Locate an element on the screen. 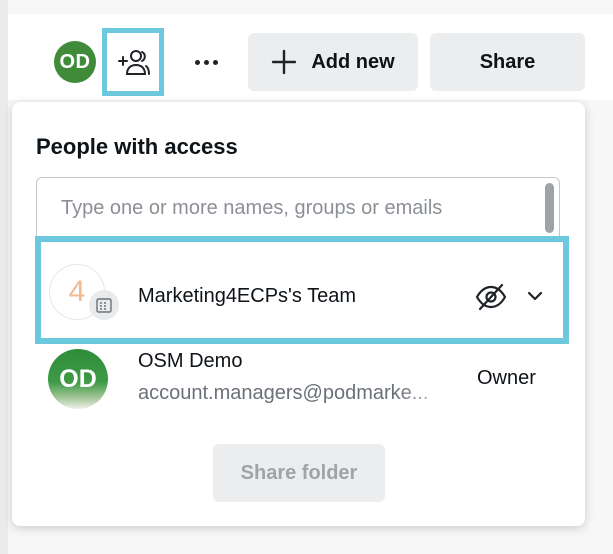 This screenshot has height=554, width=613. add-new-label: Add new is located at coordinates (353, 61).